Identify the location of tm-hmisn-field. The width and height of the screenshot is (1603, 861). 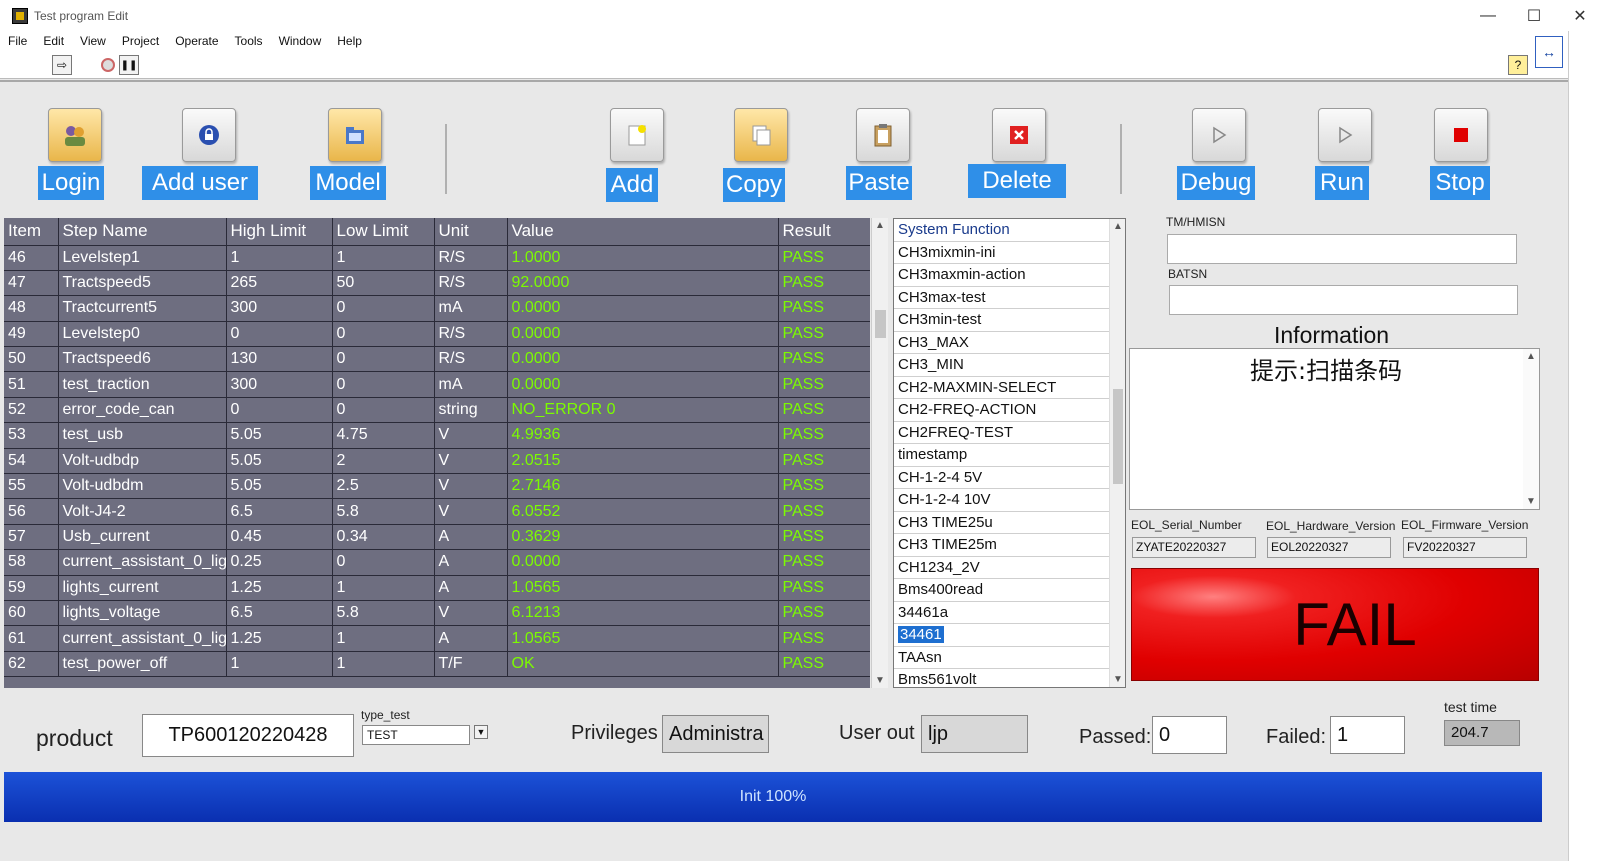
(1342, 249).